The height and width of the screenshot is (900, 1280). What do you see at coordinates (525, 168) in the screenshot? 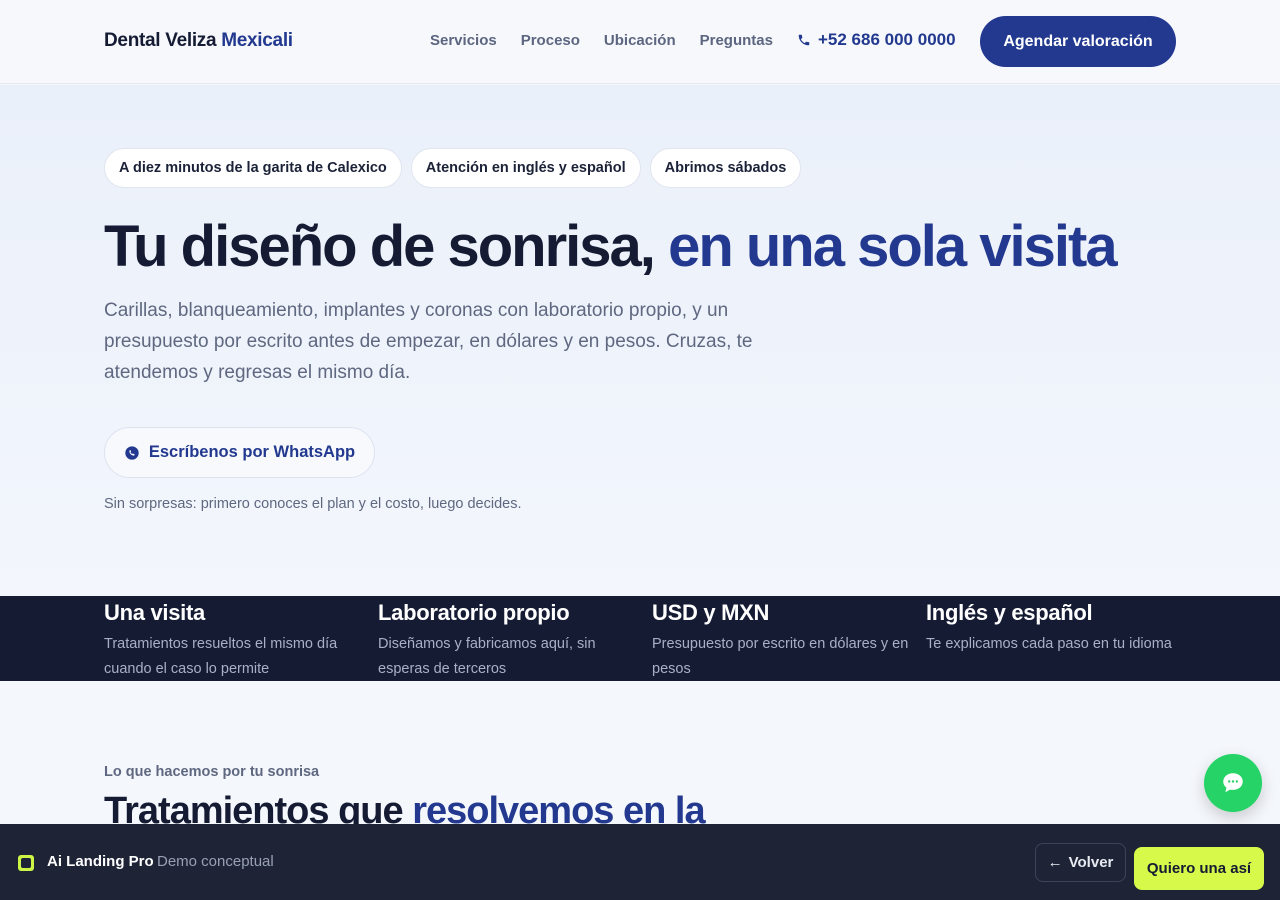
I see `chip-language: Atención en inglés y español` at bounding box center [525, 168].